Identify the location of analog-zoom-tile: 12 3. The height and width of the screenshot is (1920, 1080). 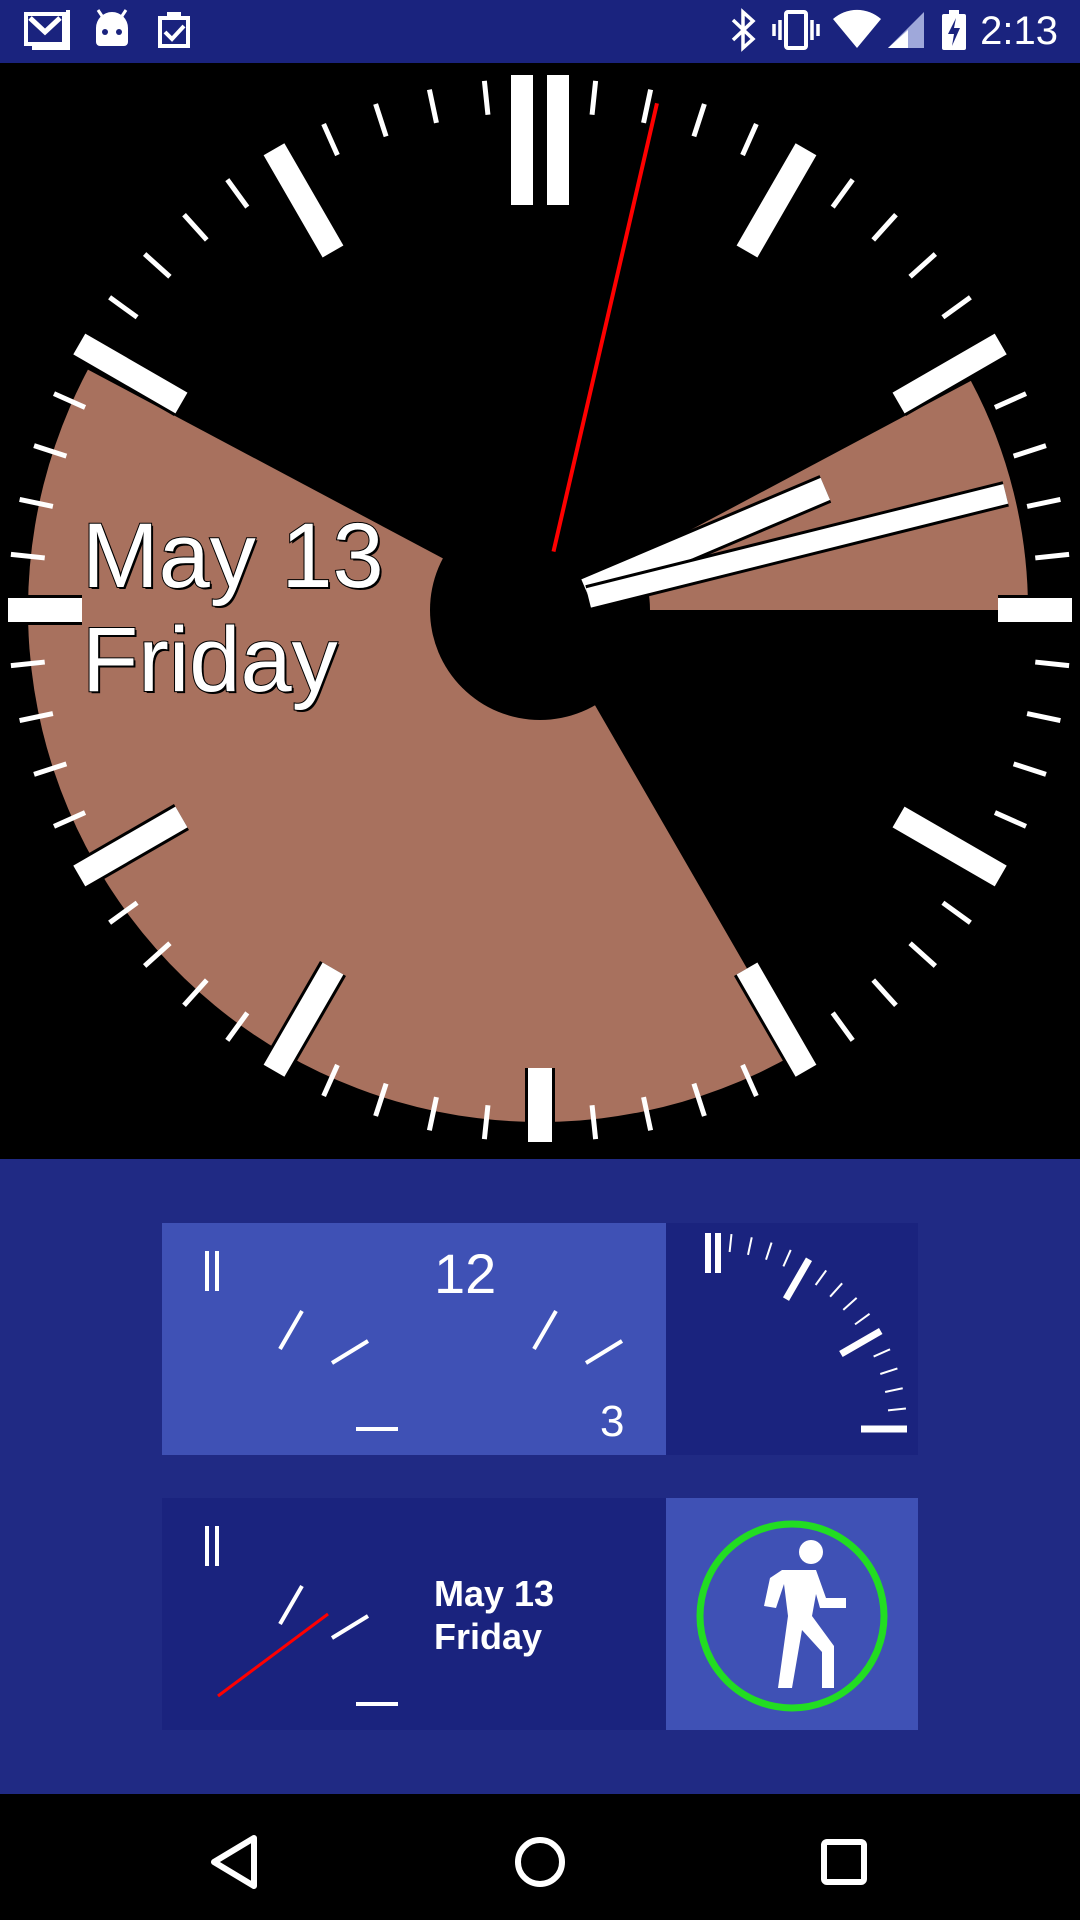
(414, 1339).